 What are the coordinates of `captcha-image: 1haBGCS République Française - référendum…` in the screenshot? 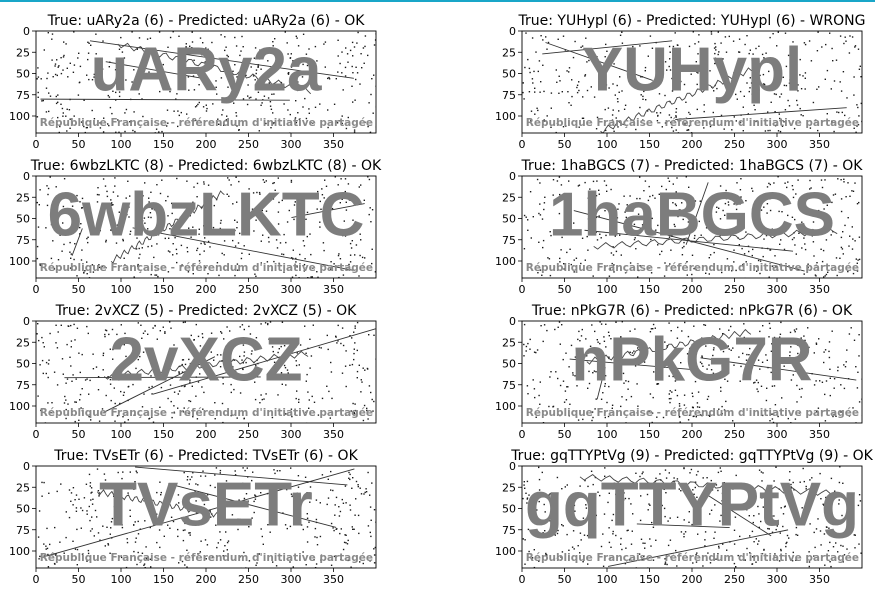 It's located at (692, 227).